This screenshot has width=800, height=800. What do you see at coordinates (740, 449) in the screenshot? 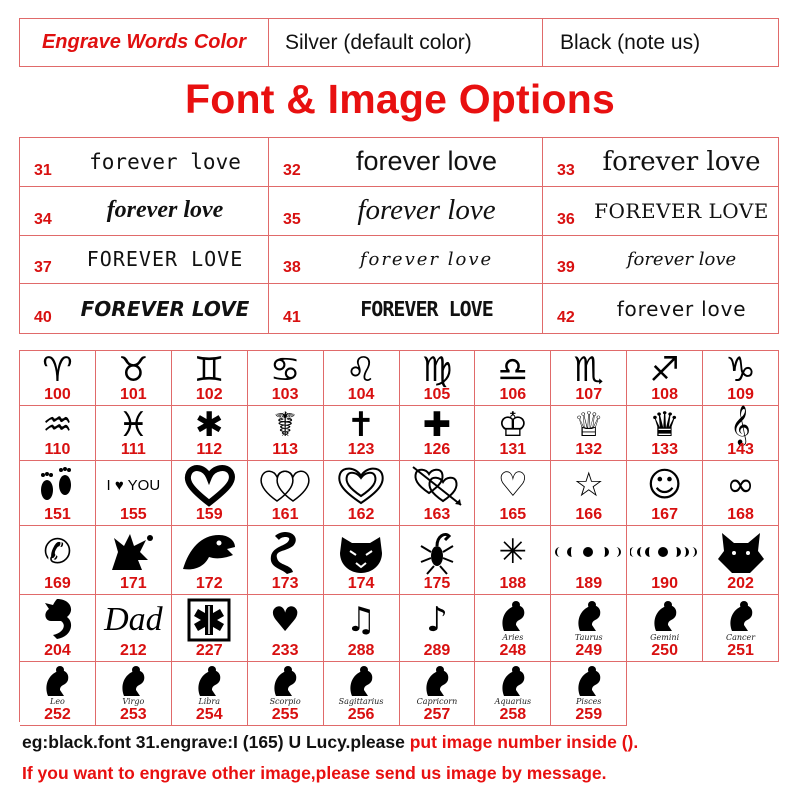
I see `image-number: 143` at bounding box center [740, 449].